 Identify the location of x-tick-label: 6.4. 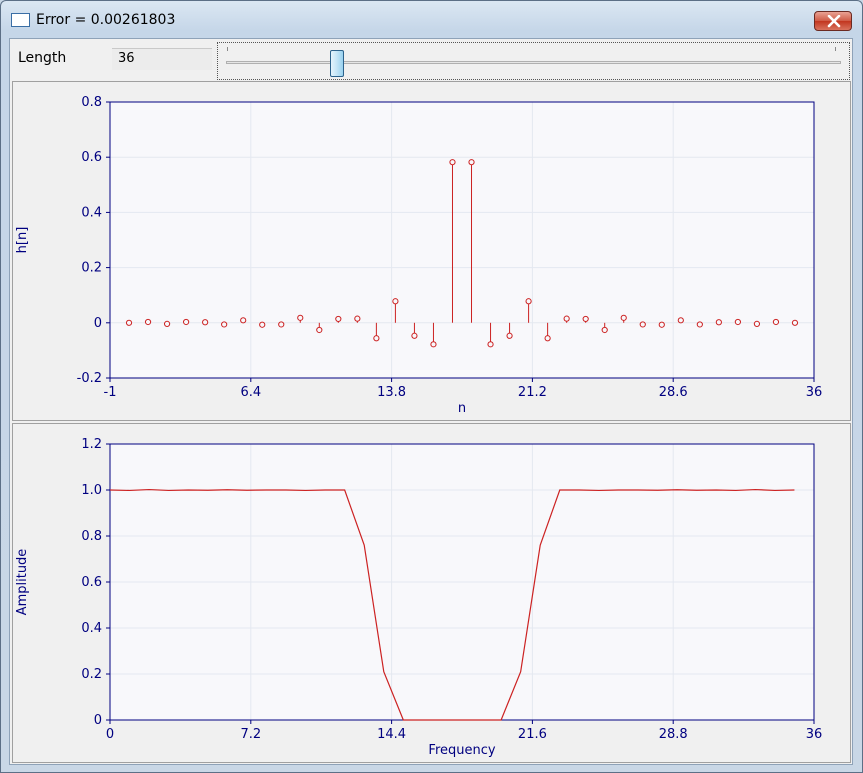
(250, 392).